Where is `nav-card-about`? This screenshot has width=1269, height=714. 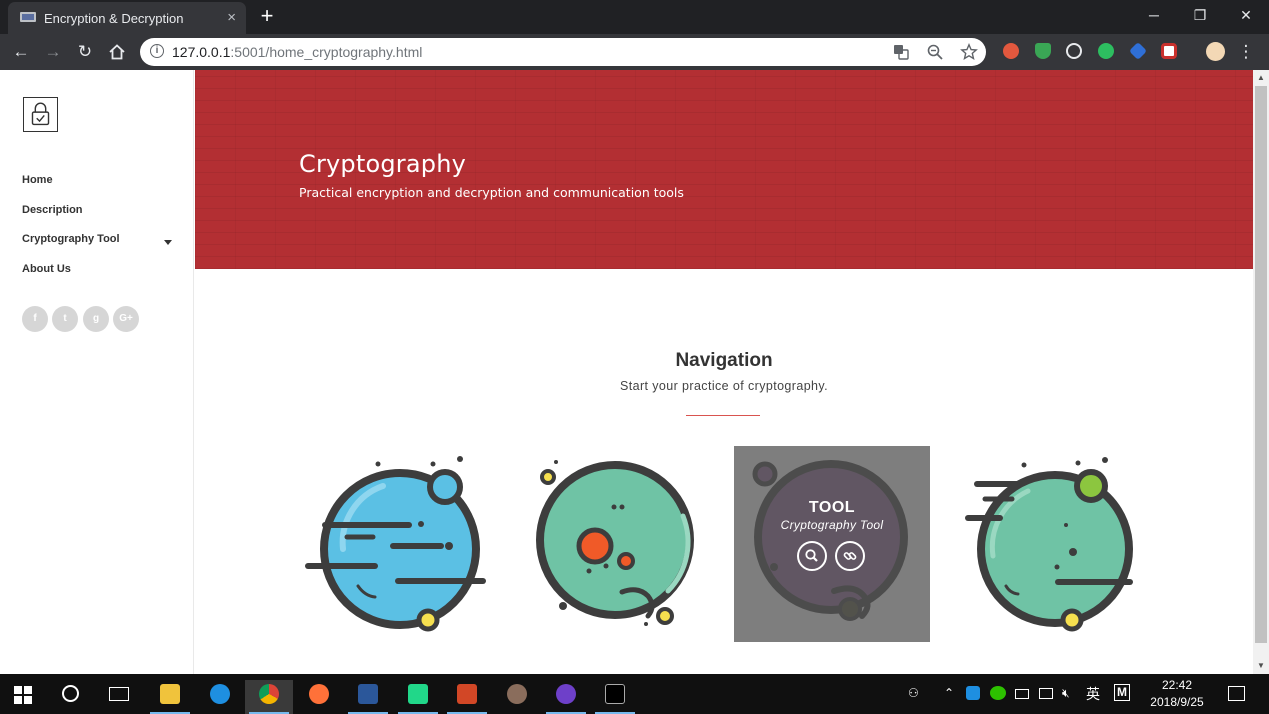 nav-card-about is located at coordinates (616, 544).